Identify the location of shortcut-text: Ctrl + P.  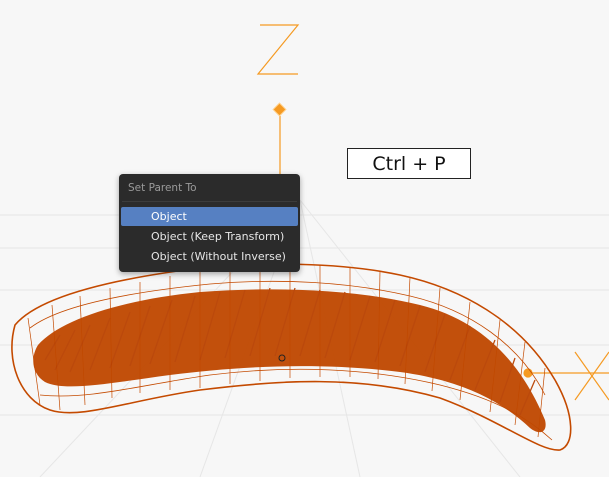
(409, 163).